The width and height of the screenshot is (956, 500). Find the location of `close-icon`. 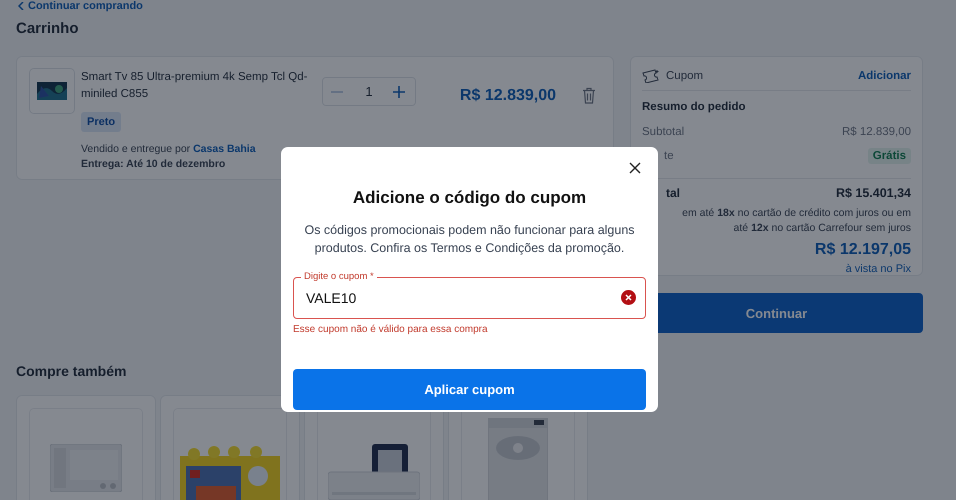

close-icon is located at coordinates (635, 168).